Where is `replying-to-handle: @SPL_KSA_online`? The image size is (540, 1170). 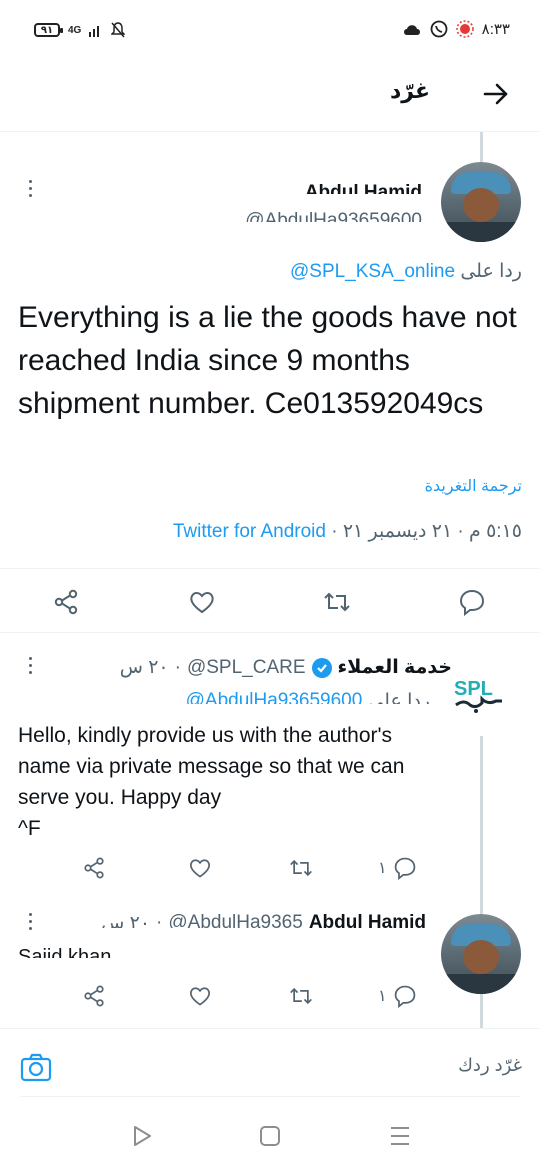 replying-to-handle: @SPL_KSA_online is located at coordinates (372, 271).